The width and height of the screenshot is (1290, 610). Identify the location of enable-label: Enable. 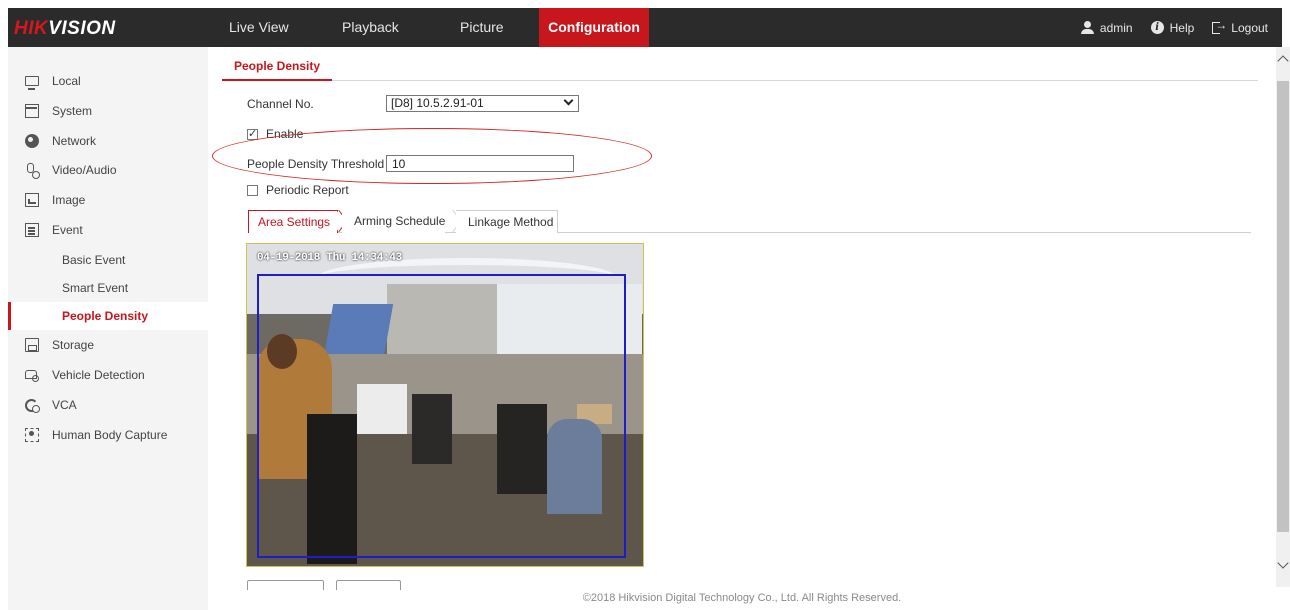
(285, 134).